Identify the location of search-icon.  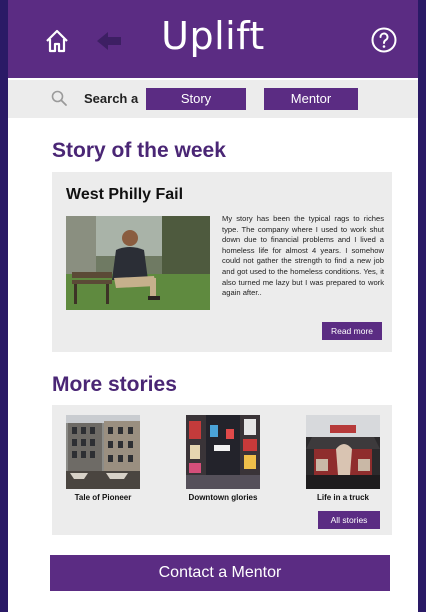
(59, 98).